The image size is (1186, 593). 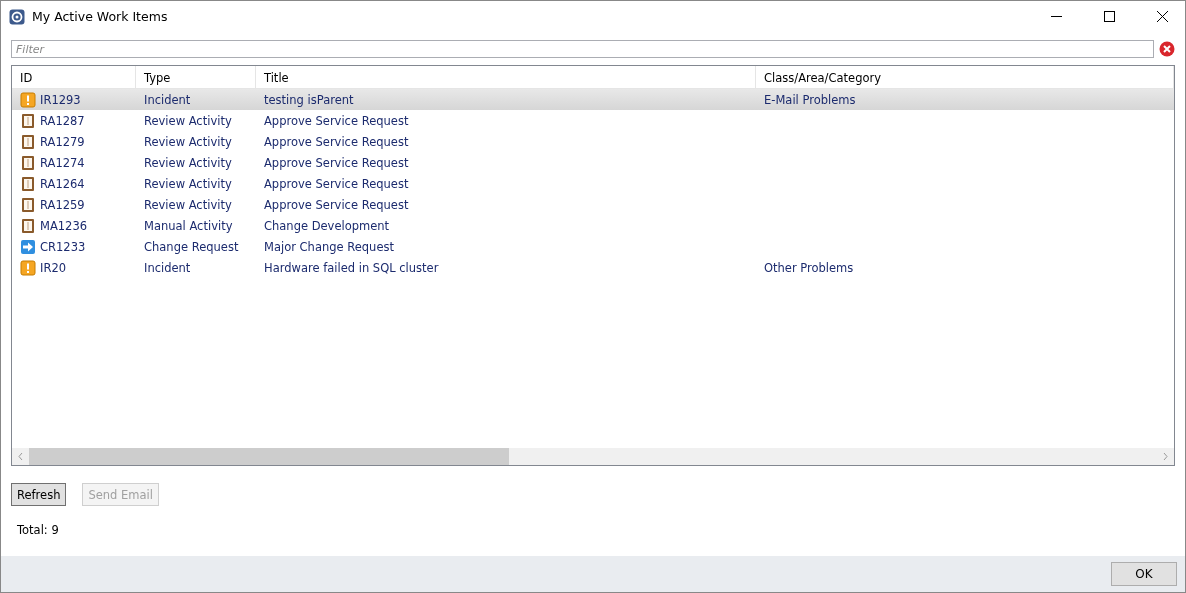 What do you see at coordinates (593, 183) in the screenshot?
I see `table-row: RA1264 Review Activity Approve Service Request` at bounding box center [593, 183].